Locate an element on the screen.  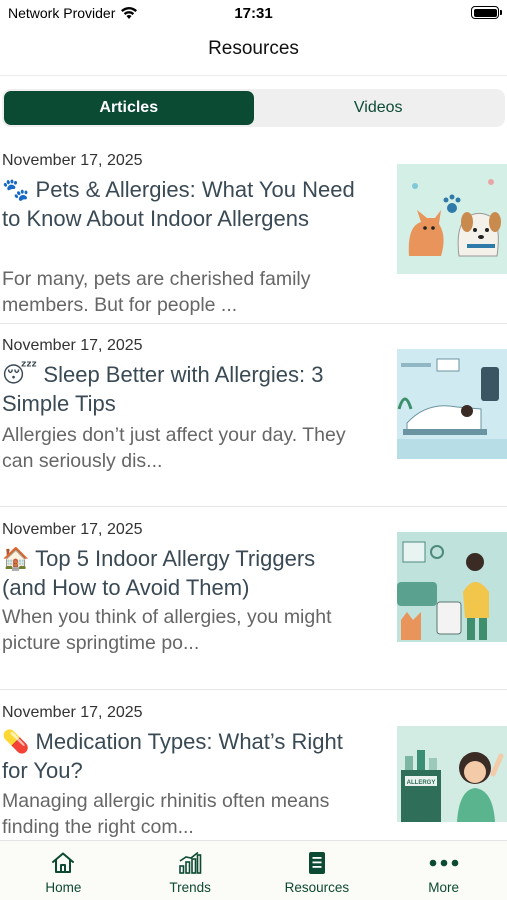
clock: 17:31 is located at coordinates (253, 13).